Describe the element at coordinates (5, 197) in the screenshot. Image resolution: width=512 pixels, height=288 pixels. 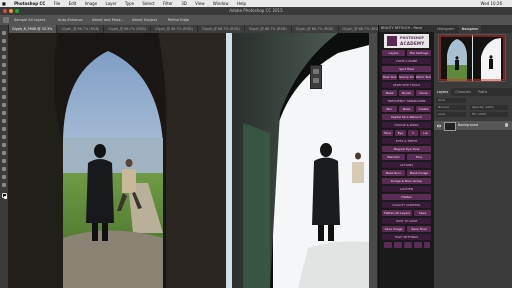
I see `background-color-swatch` at that location.